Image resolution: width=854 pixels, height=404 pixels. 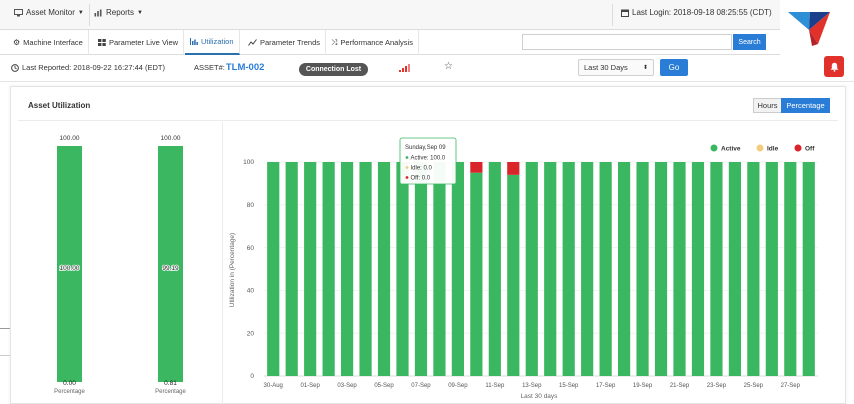 What do you see at coordinates (290, 42) in the screenshot?
I see `tab-label: Parameter Trends` at bounding box center [290, 42].